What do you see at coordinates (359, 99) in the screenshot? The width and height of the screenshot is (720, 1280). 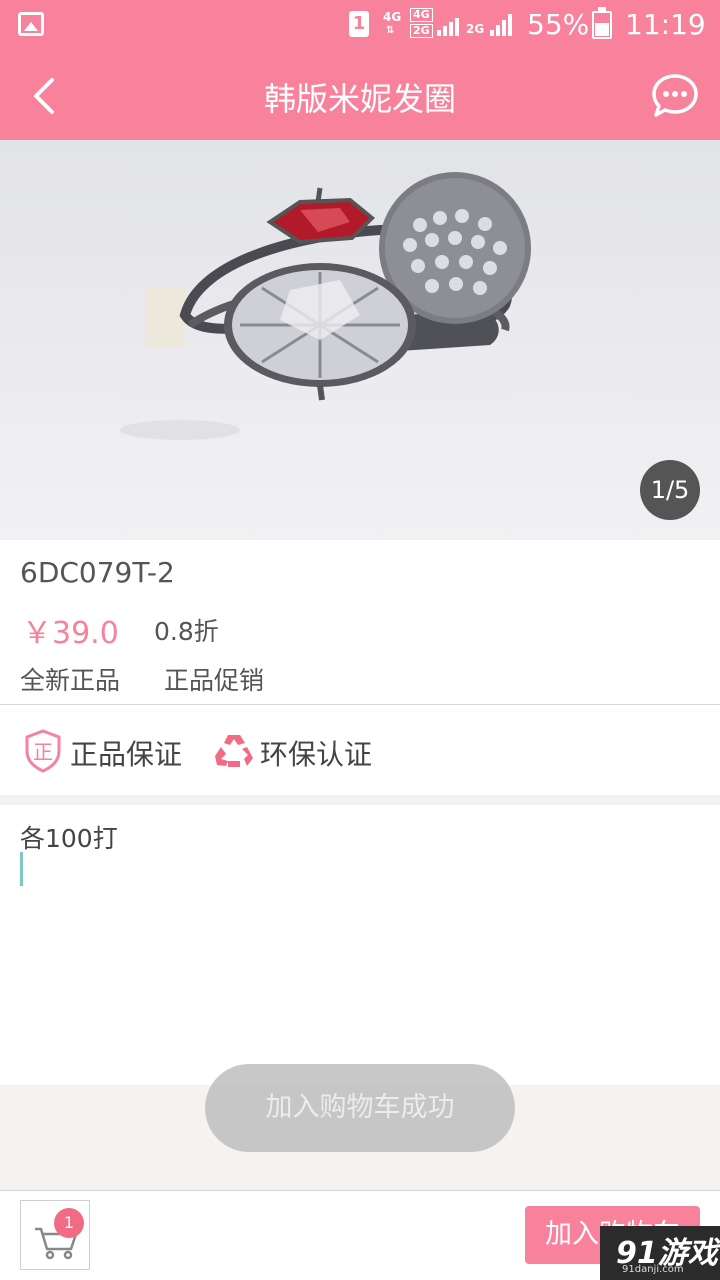 I see `page-title: 韩版米妮发圈` at bounding box center [359, 99].